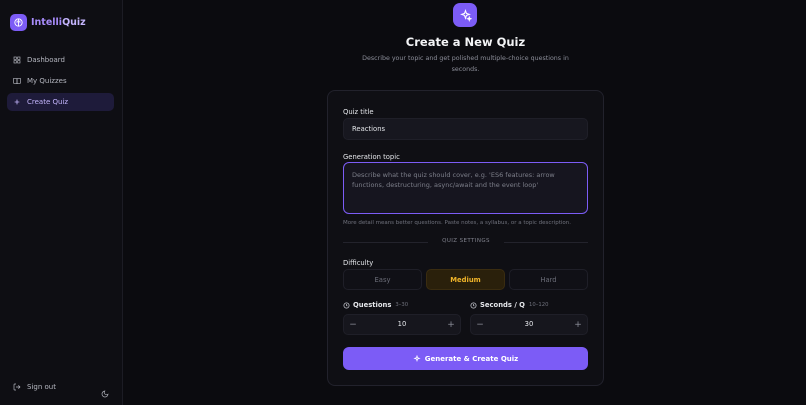  What do you see at coordinates (17, 102) in the screenshot?
I see `plus-icon` at bounding box center [17, 102].